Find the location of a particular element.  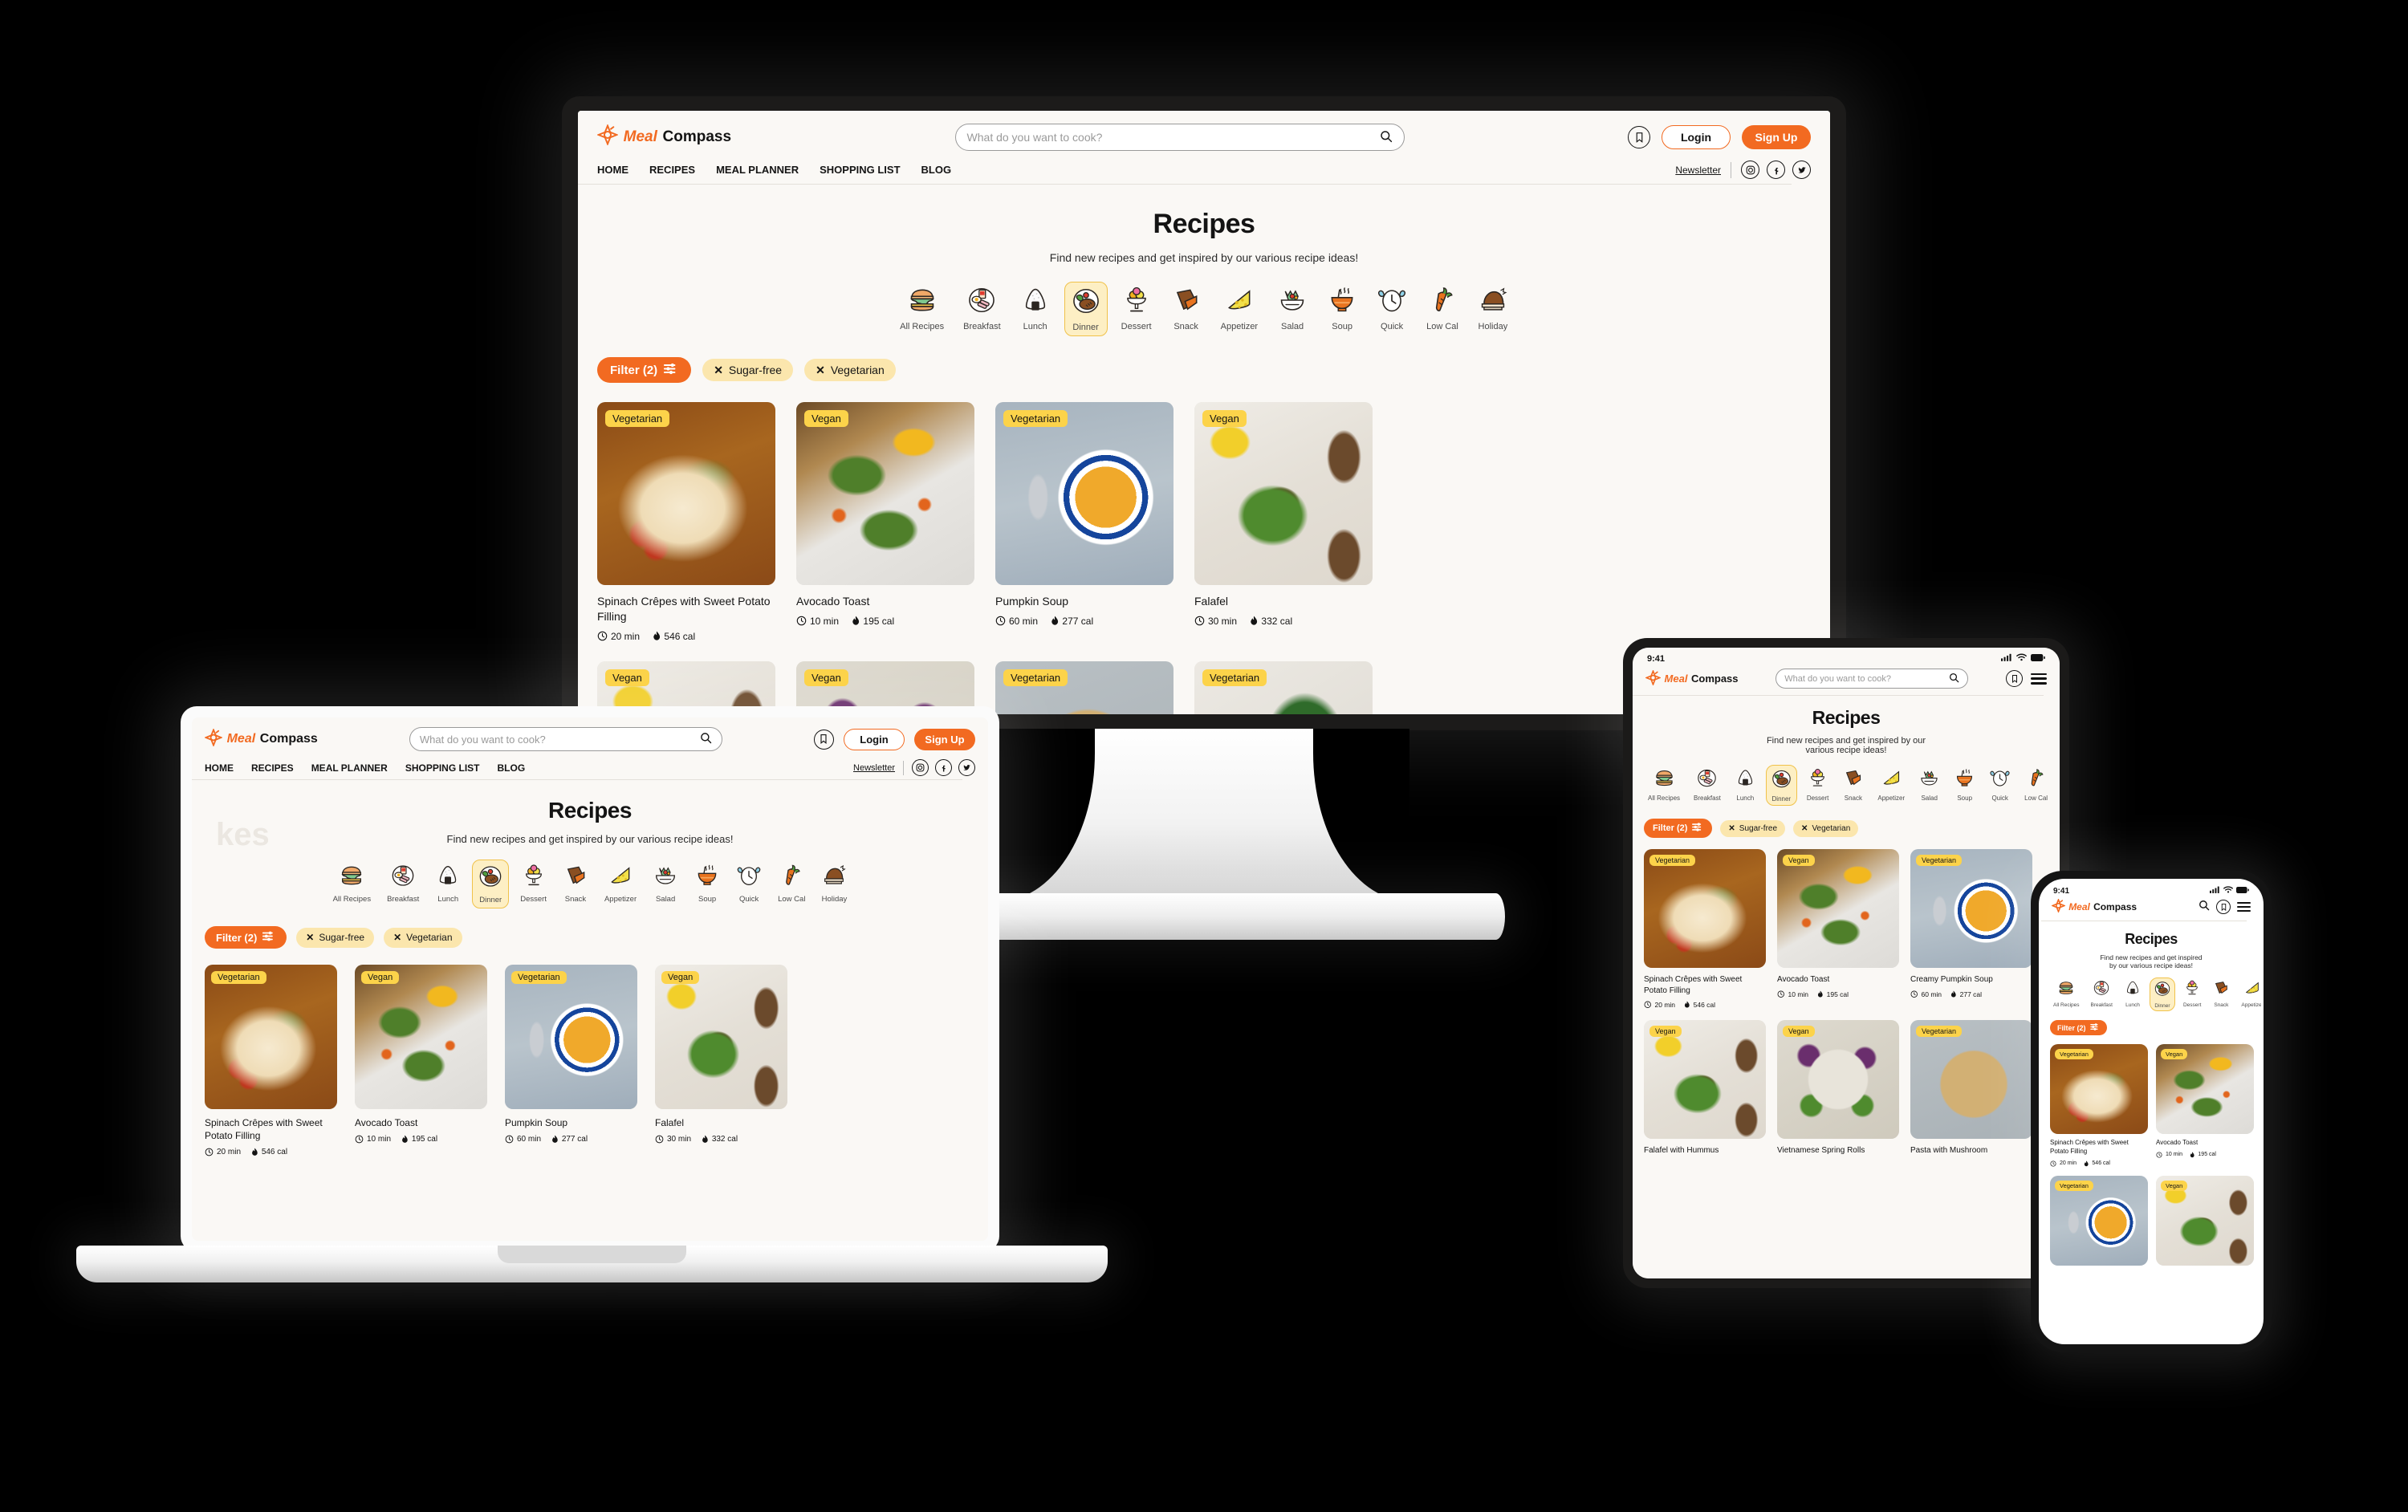

recipe-card: Vegan Falafel 30 min 332 cal is located at coordinates (721, 1061).